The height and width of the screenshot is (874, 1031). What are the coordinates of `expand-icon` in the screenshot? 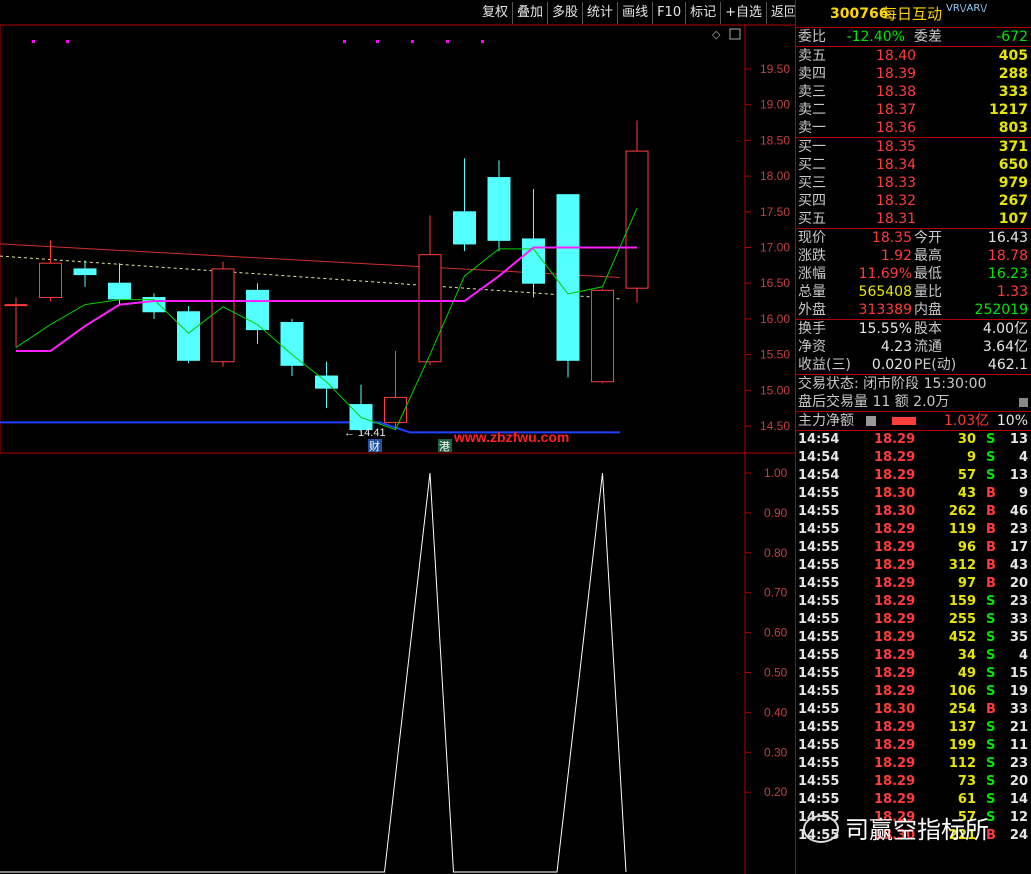 It's located at (1023, 402).